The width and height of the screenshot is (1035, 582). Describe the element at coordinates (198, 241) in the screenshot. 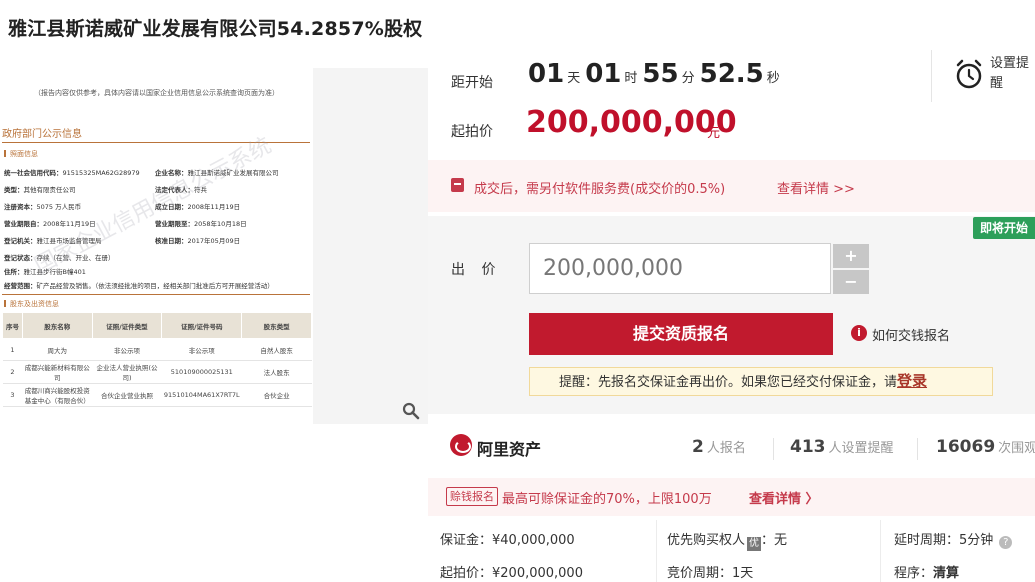

I see `doc-field: 核准日期：2017年05月09日` at that location.